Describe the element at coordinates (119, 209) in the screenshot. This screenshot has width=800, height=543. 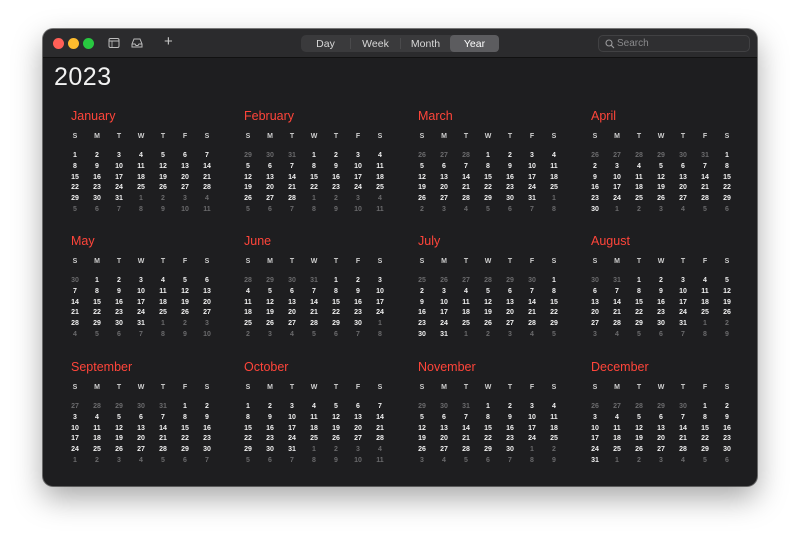
I see `adjacent-month-day: 7` at that location.